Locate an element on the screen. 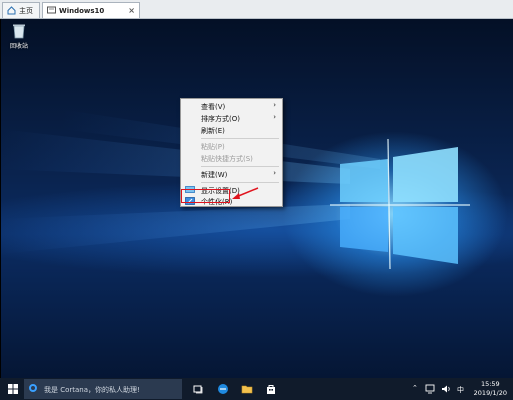 The width and height of the screenshot is (513, 400). tab-home-label: 主页 is located at coordinates (26, 10).